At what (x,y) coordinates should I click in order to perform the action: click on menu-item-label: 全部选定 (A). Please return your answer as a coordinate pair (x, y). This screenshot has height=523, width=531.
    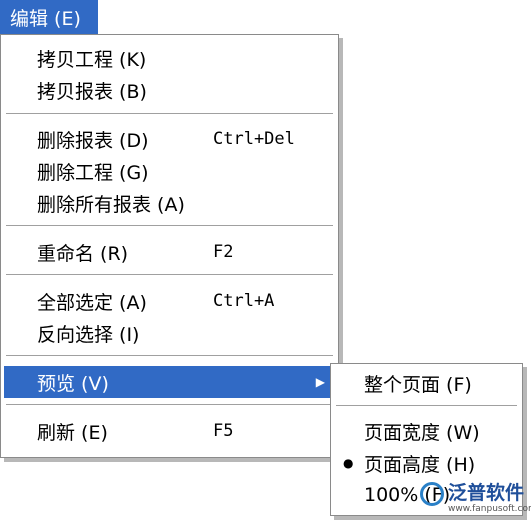
    Looking at the image, I should click on (92, 302).